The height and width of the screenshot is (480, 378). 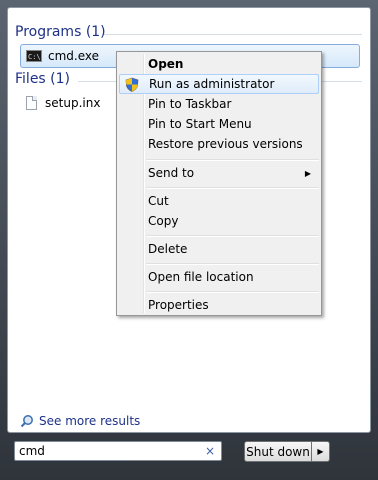 I want to click on shutdown-group: Shut down ▶, so click(x=287, y=451).